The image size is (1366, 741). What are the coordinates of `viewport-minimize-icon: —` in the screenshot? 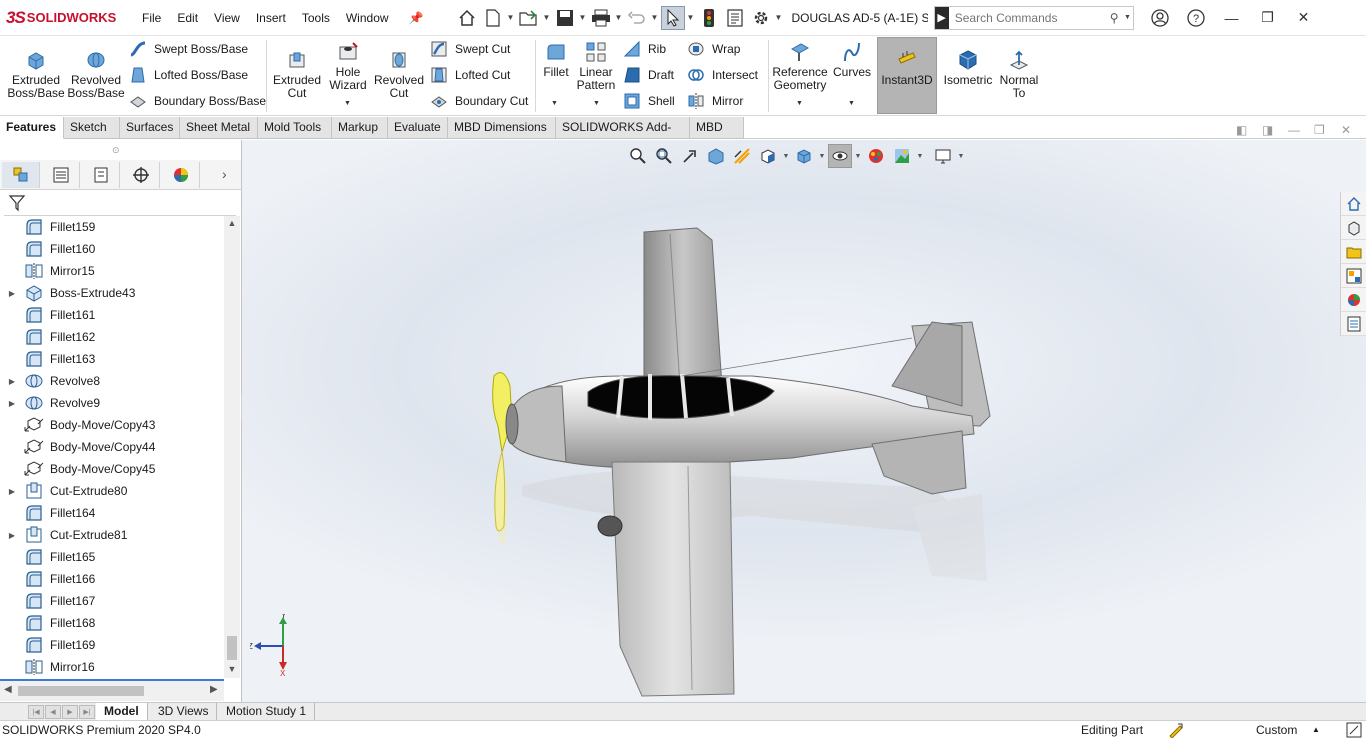 It's located at (1294, 130).